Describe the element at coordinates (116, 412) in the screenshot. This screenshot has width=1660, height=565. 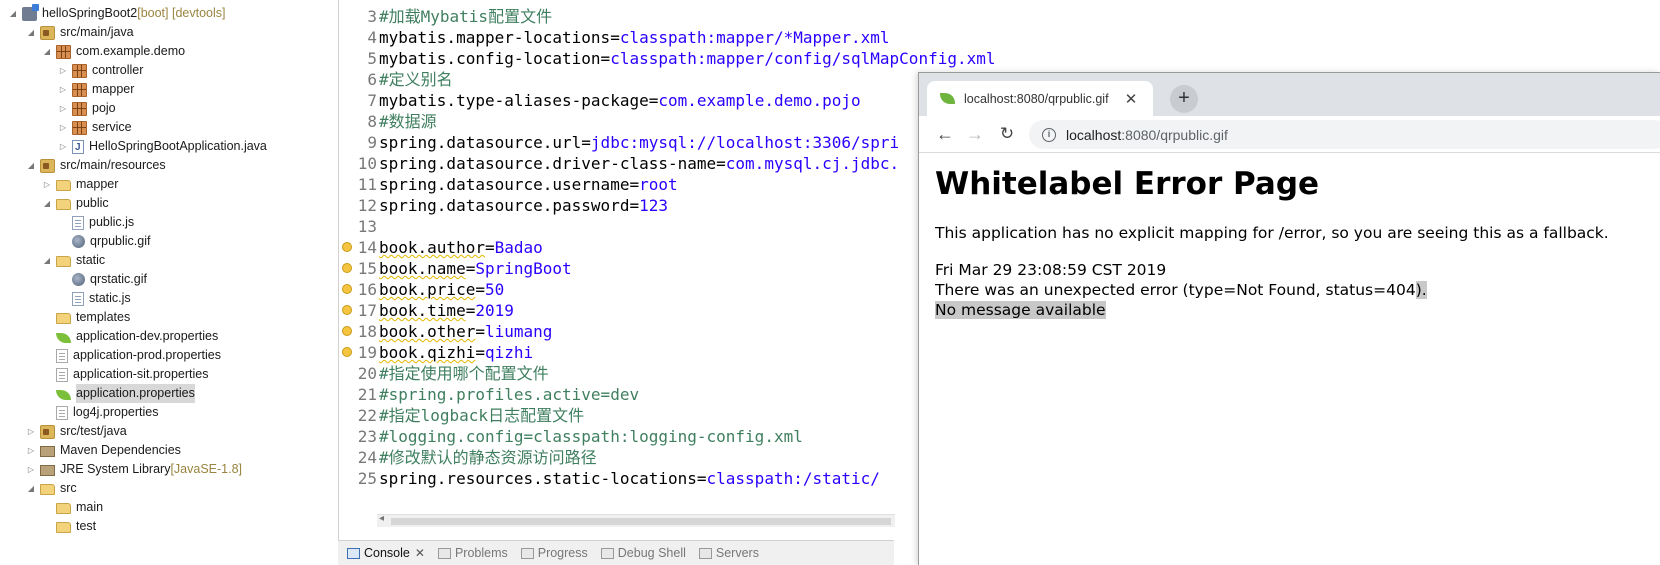
I see `tree-item-label: log4j.properties` at that location.